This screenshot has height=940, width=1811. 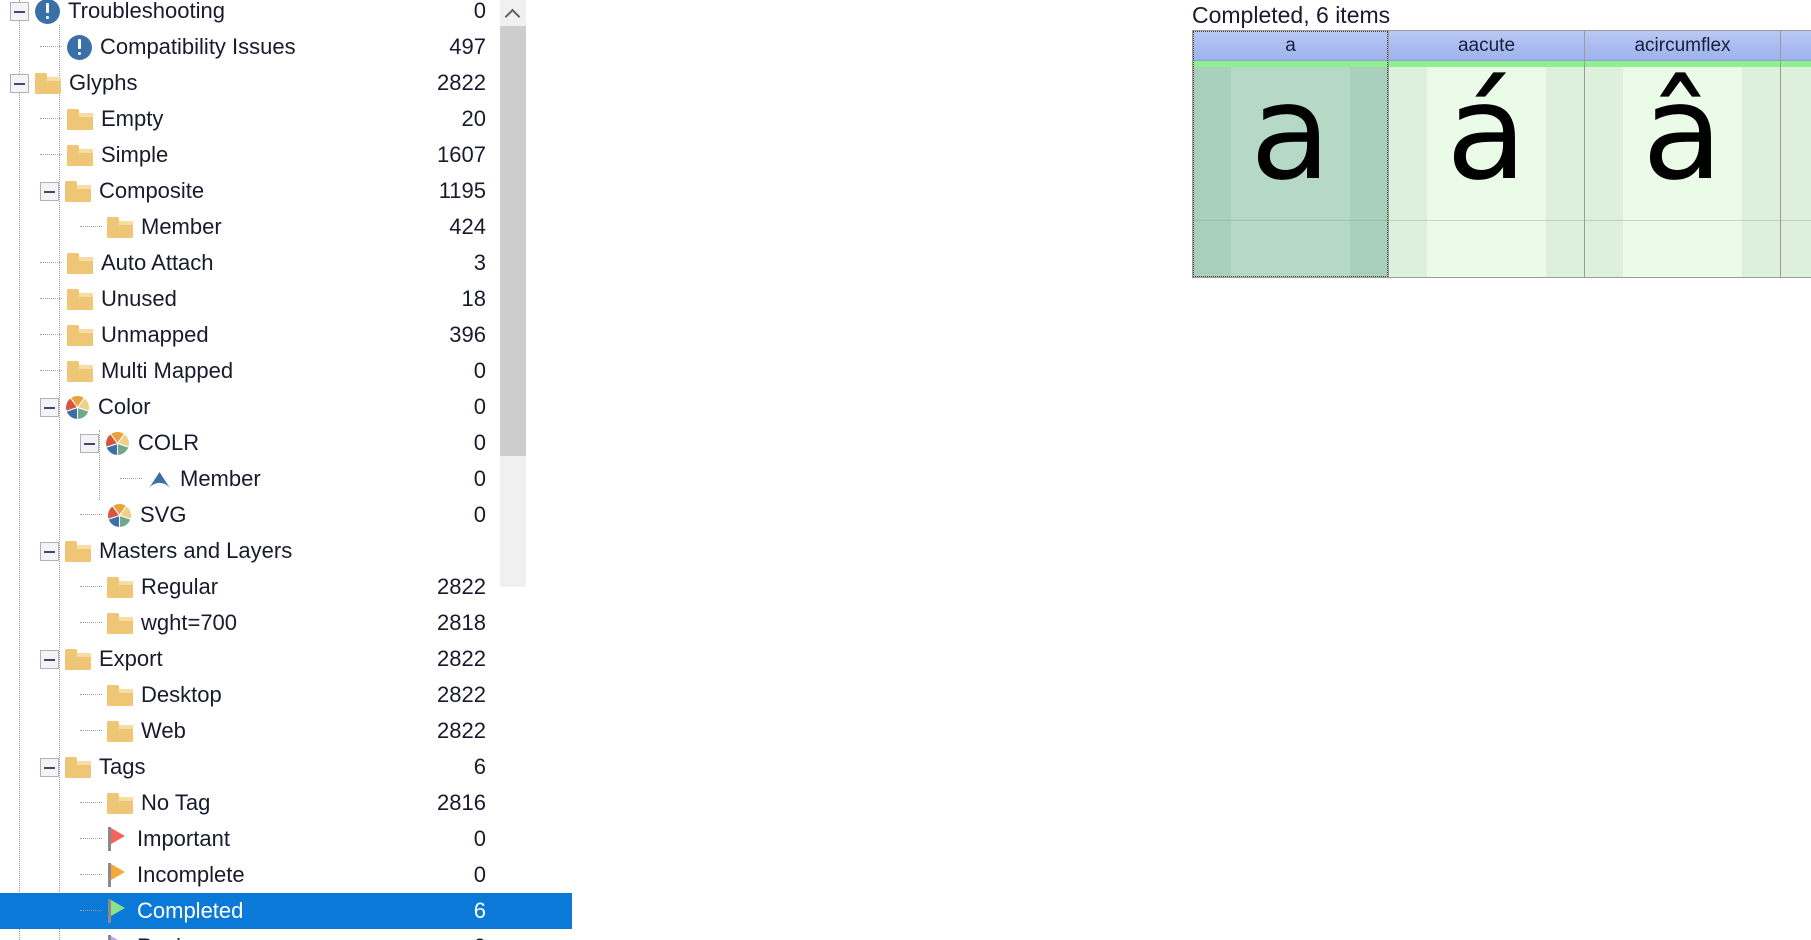 What do you see at coordinates (1796, 154) in the screenshot?
I see `glyph-cell: acutecomb ´` at bounding box center [1796, 154].